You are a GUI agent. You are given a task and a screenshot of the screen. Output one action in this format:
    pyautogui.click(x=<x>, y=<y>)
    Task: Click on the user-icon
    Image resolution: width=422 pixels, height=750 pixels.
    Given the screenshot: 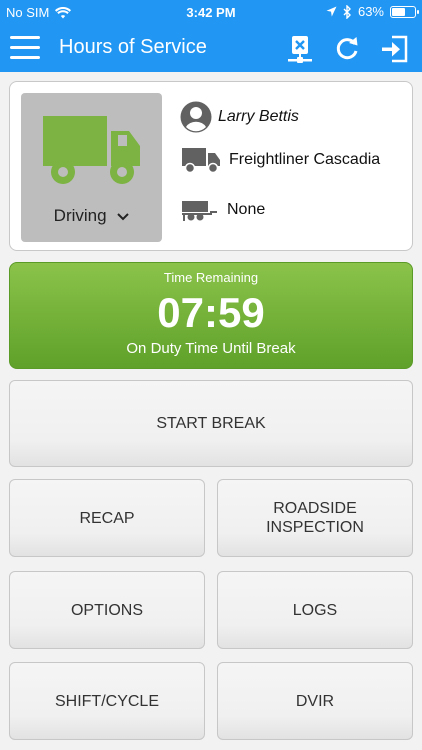 What is the action you would take?
    pyautogui.click(x=196, y=117)
    